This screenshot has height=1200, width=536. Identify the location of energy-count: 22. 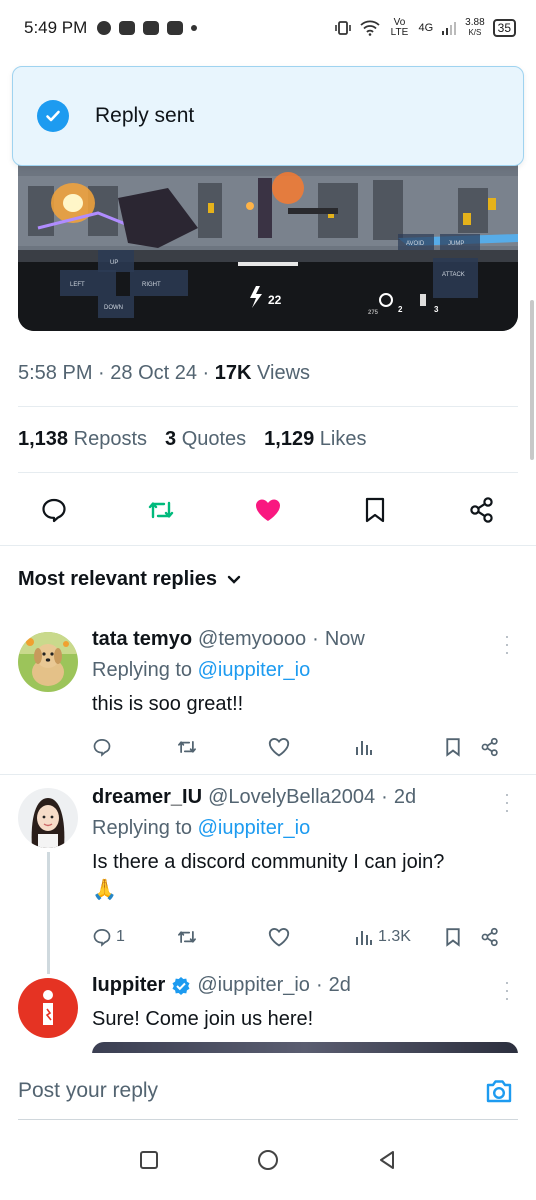
(275, 300).